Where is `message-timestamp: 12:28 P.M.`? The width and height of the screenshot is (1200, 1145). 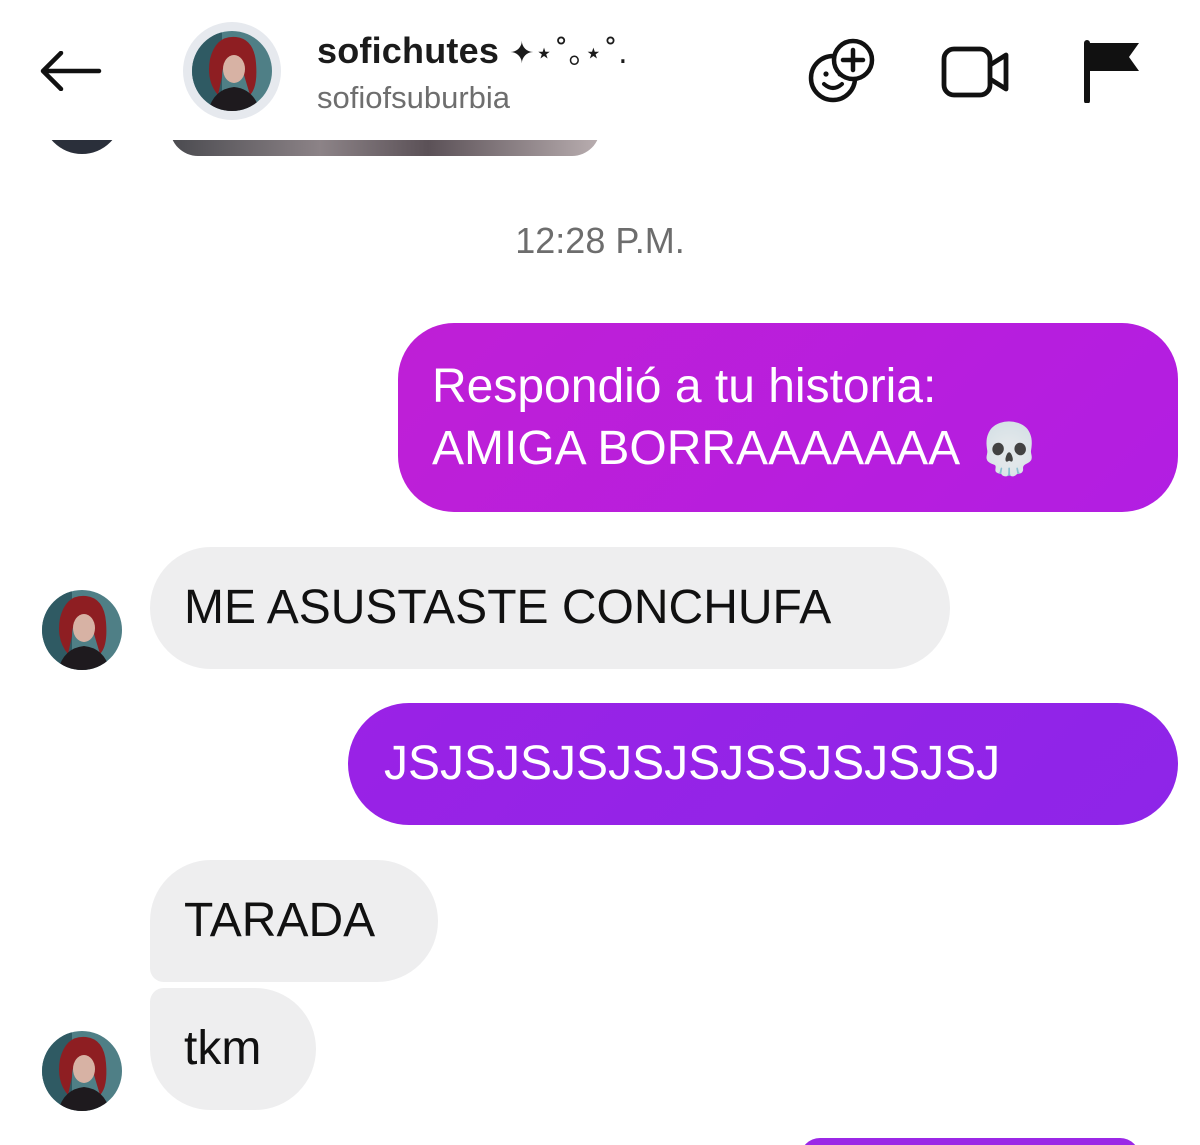 message-timestamp: 12:28 P.M. is located at coordinates (600, 240).